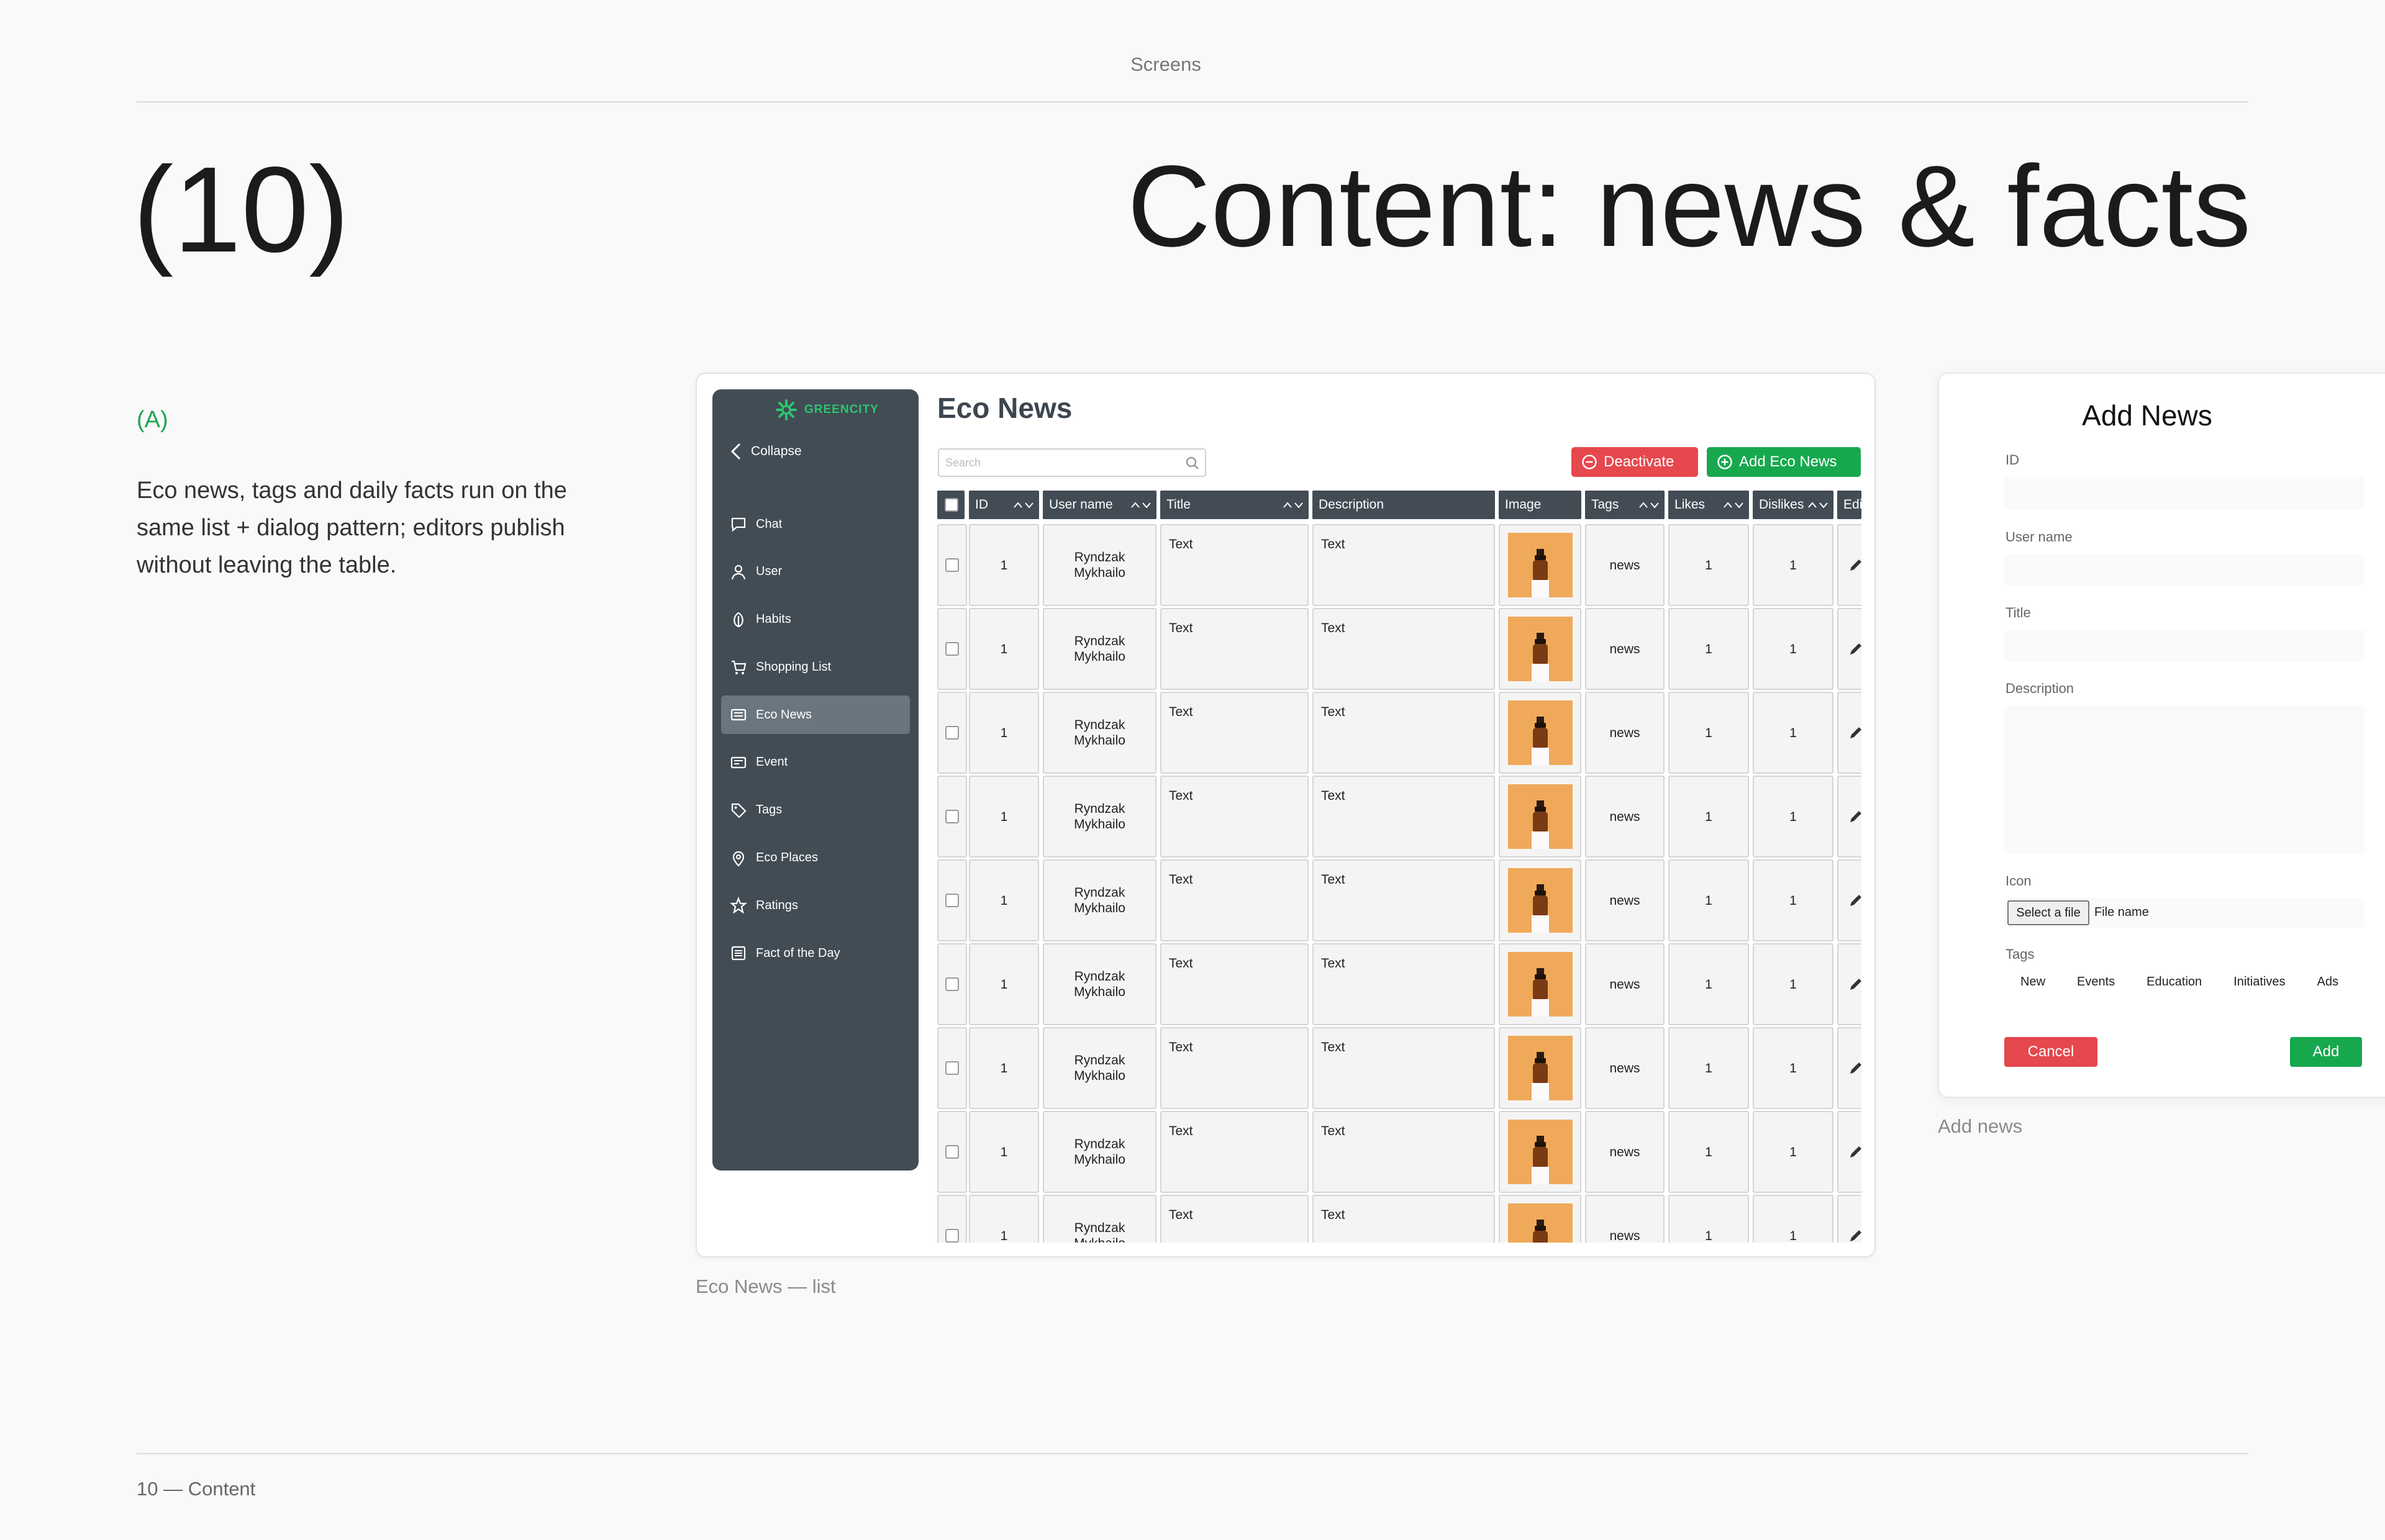 This screenshot has width=2385, height=1540. Describe the element at coordinates (1793, 1151) in the screenshot. I see `dislikes-value: 1` at that location.